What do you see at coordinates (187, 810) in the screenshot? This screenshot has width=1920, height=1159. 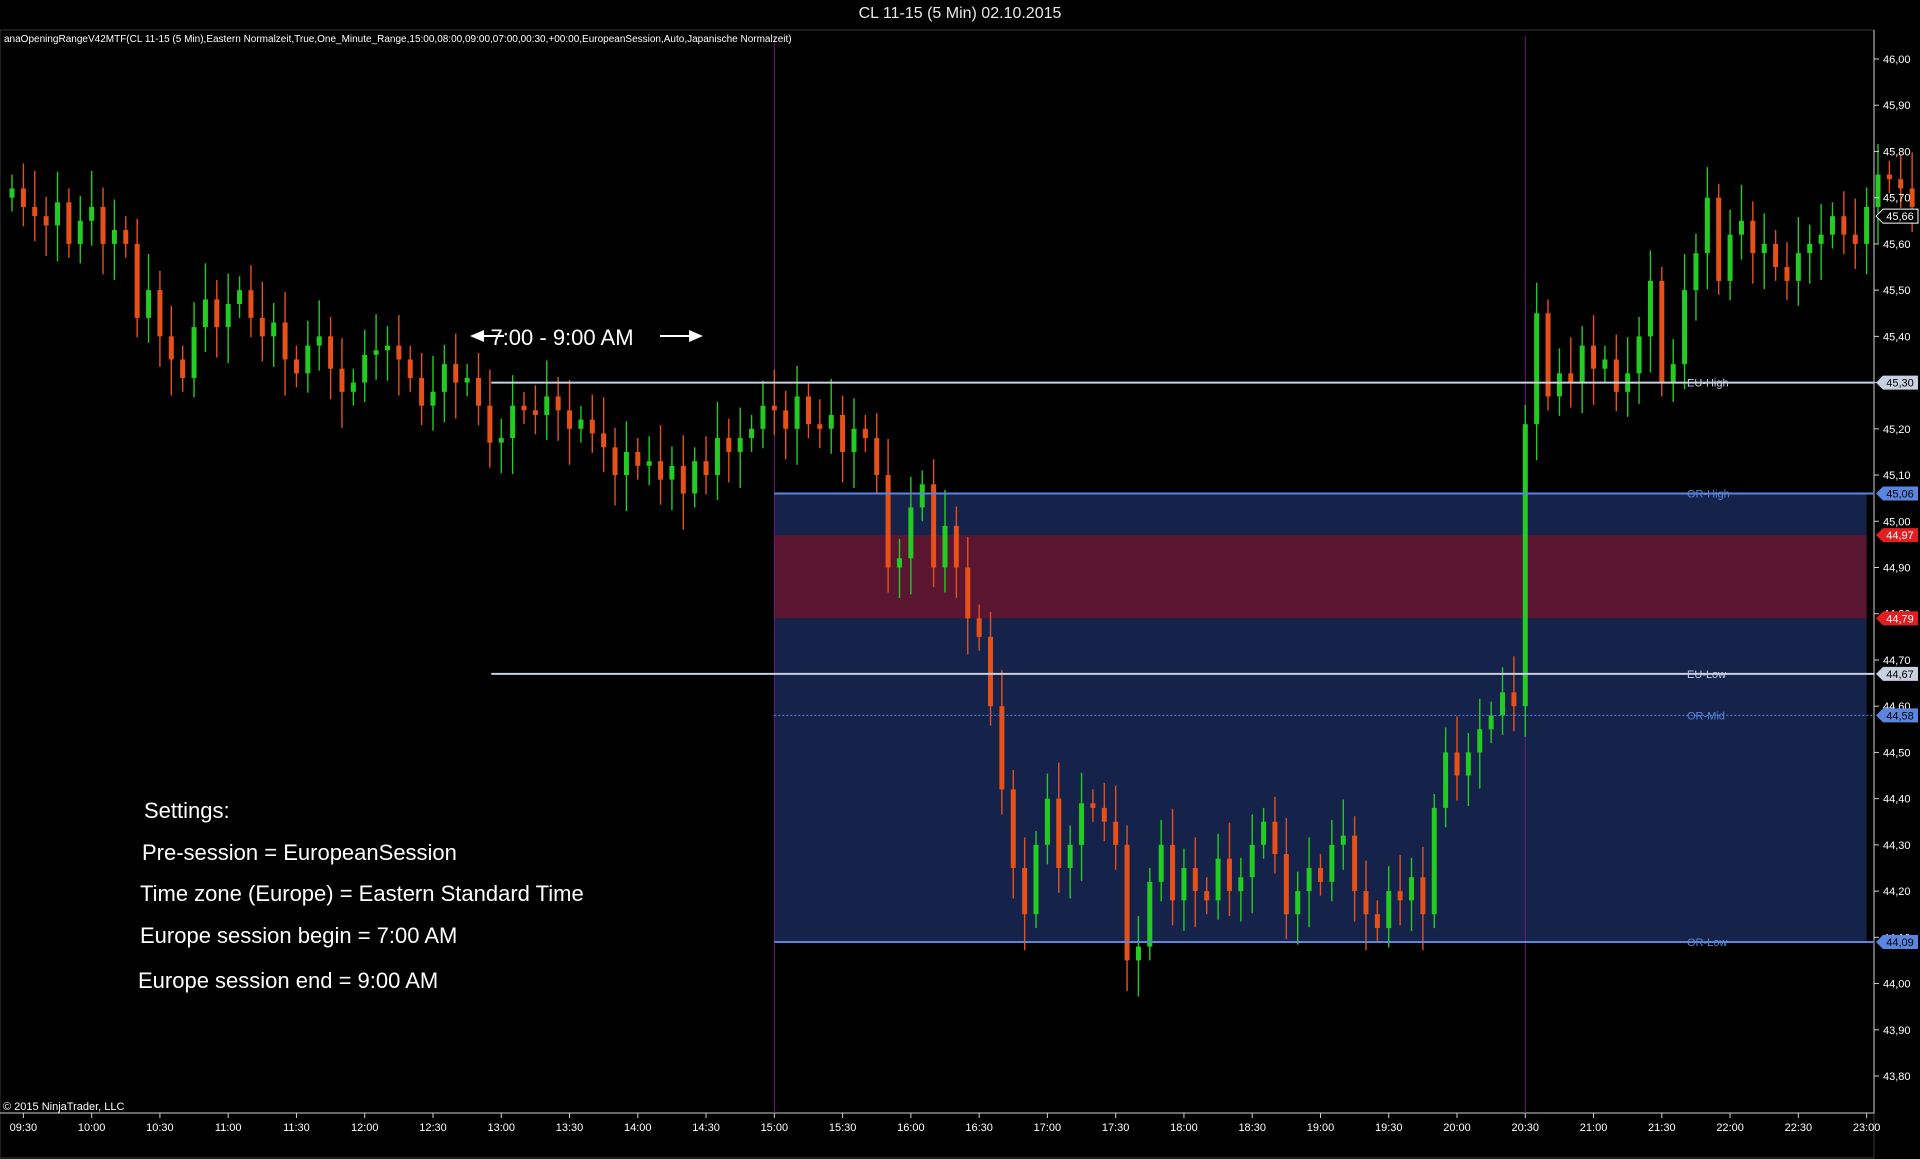 I see `settings-title: Settings:` at bounding box center [187, 810].